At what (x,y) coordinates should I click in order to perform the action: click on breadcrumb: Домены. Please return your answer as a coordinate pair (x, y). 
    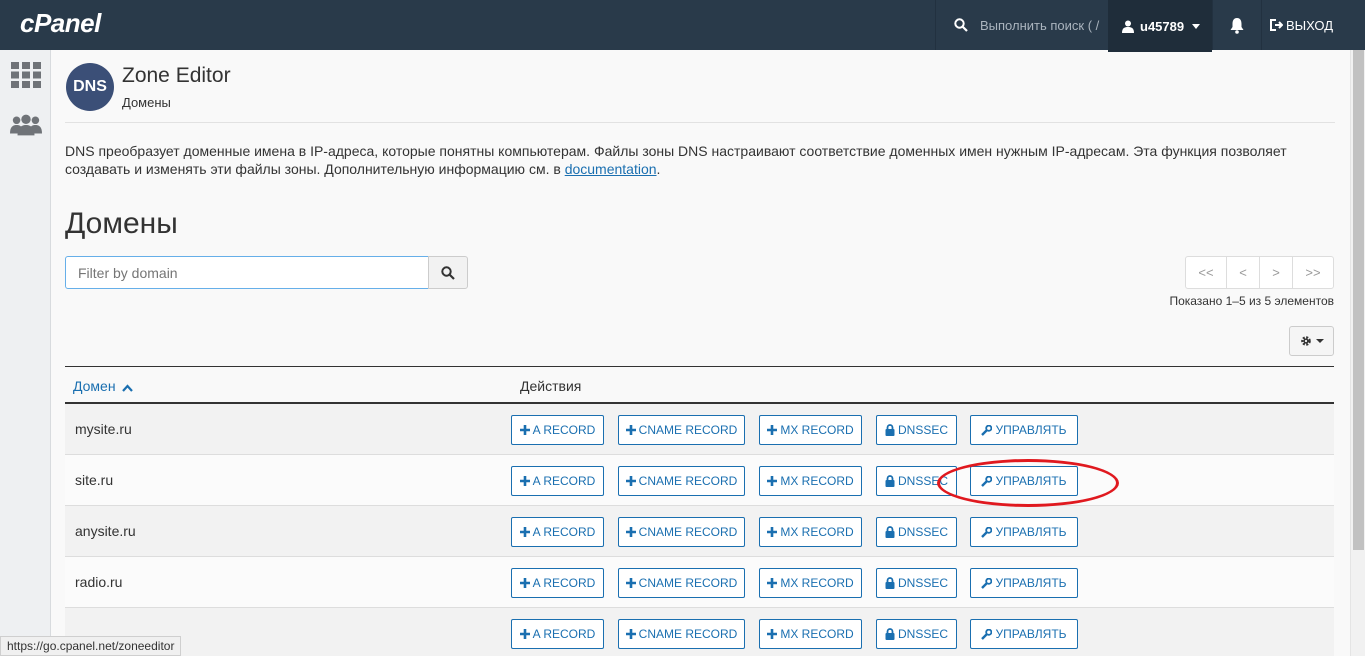
    Looking at the image, I should click on (146, 102).